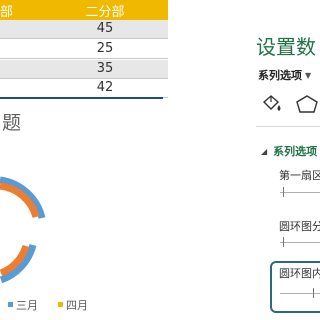 The image size is (320, 320). Describe the element at coordinates (272, 104) in the screenshot. I see `paint-bucket-icon` at that location.